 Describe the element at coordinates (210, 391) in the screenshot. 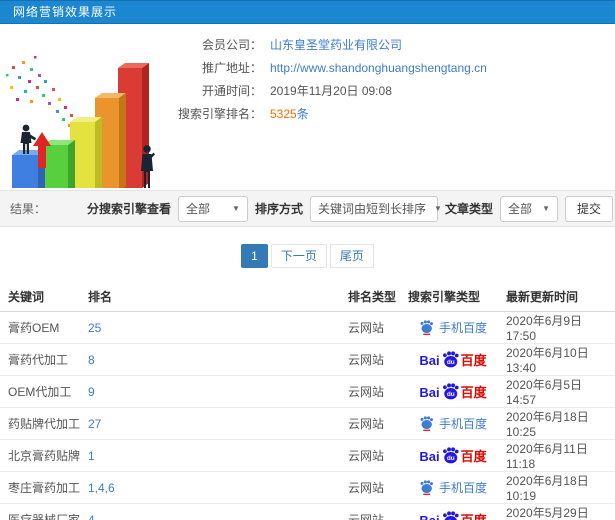

I see `rank-cell: 9` at that location.